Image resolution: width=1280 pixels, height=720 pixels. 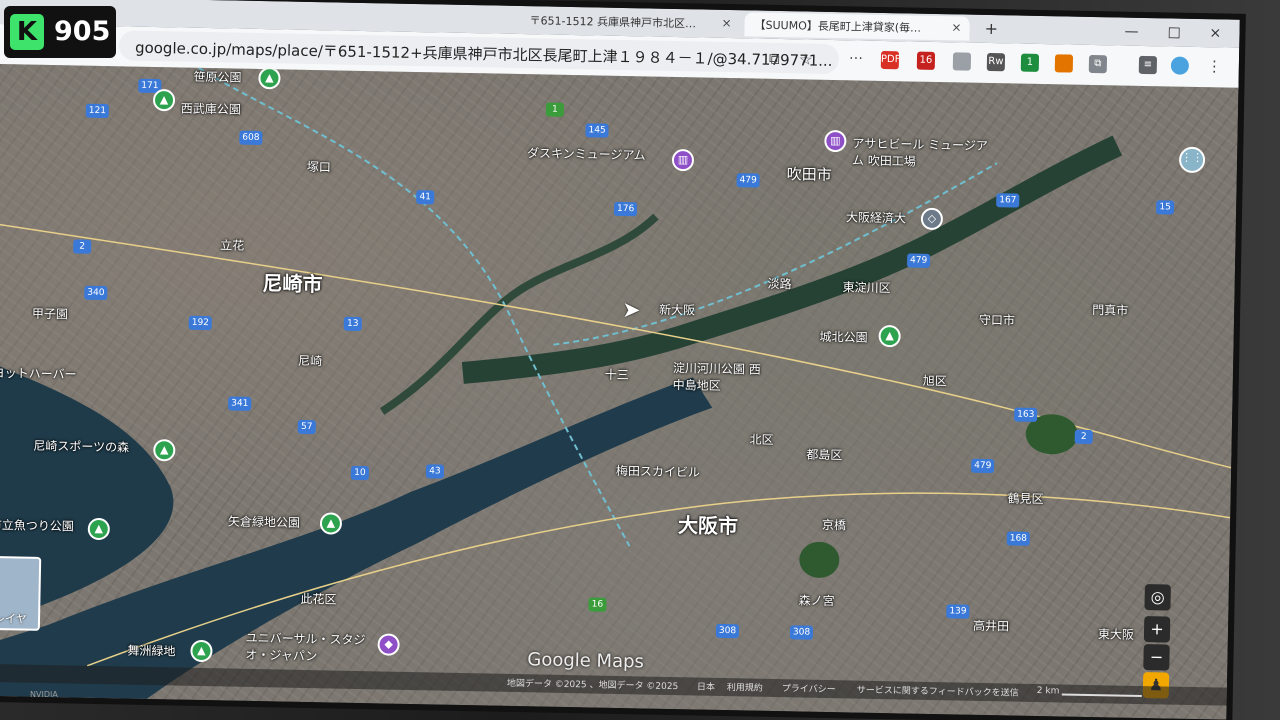 I want to click on place-label: 塚口, so click(x=319, y=166).